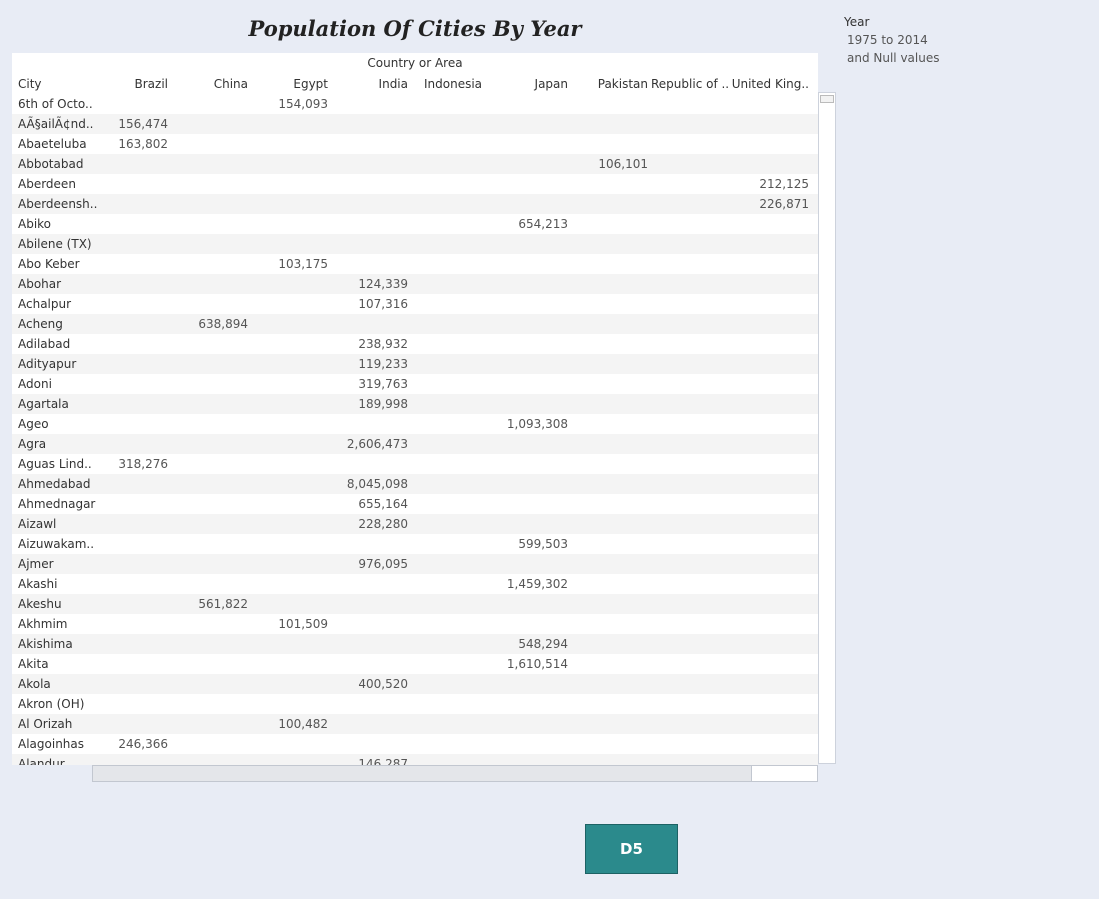 The image size is (1099, 899). What do you see at coordinates (40, 284) in the screenshot?
I see `city-cell: Abohar` at bounding box center [40, 284].